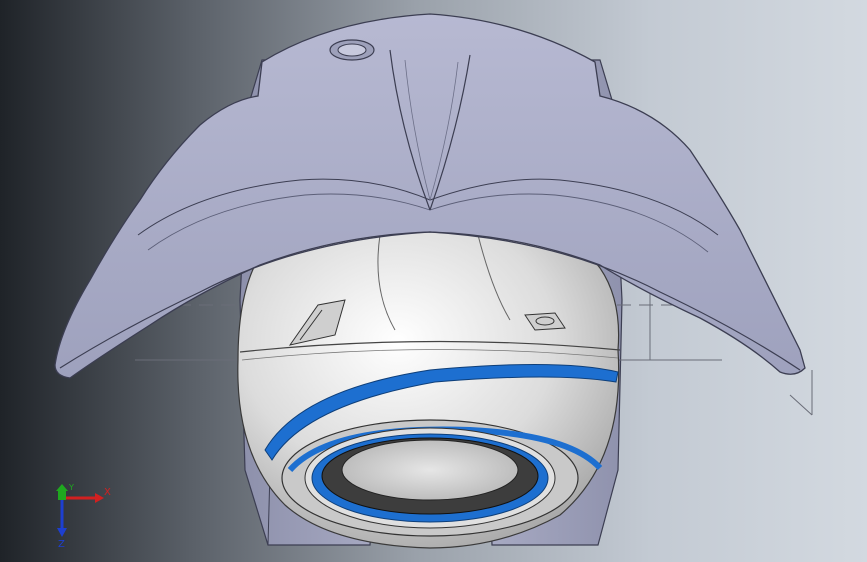 Image resolution: width=867 pixels, height=562 pixels. Describe the element at coordinates (61, 544) in the screenshot. I see `z-axis-label: Z` at that location.